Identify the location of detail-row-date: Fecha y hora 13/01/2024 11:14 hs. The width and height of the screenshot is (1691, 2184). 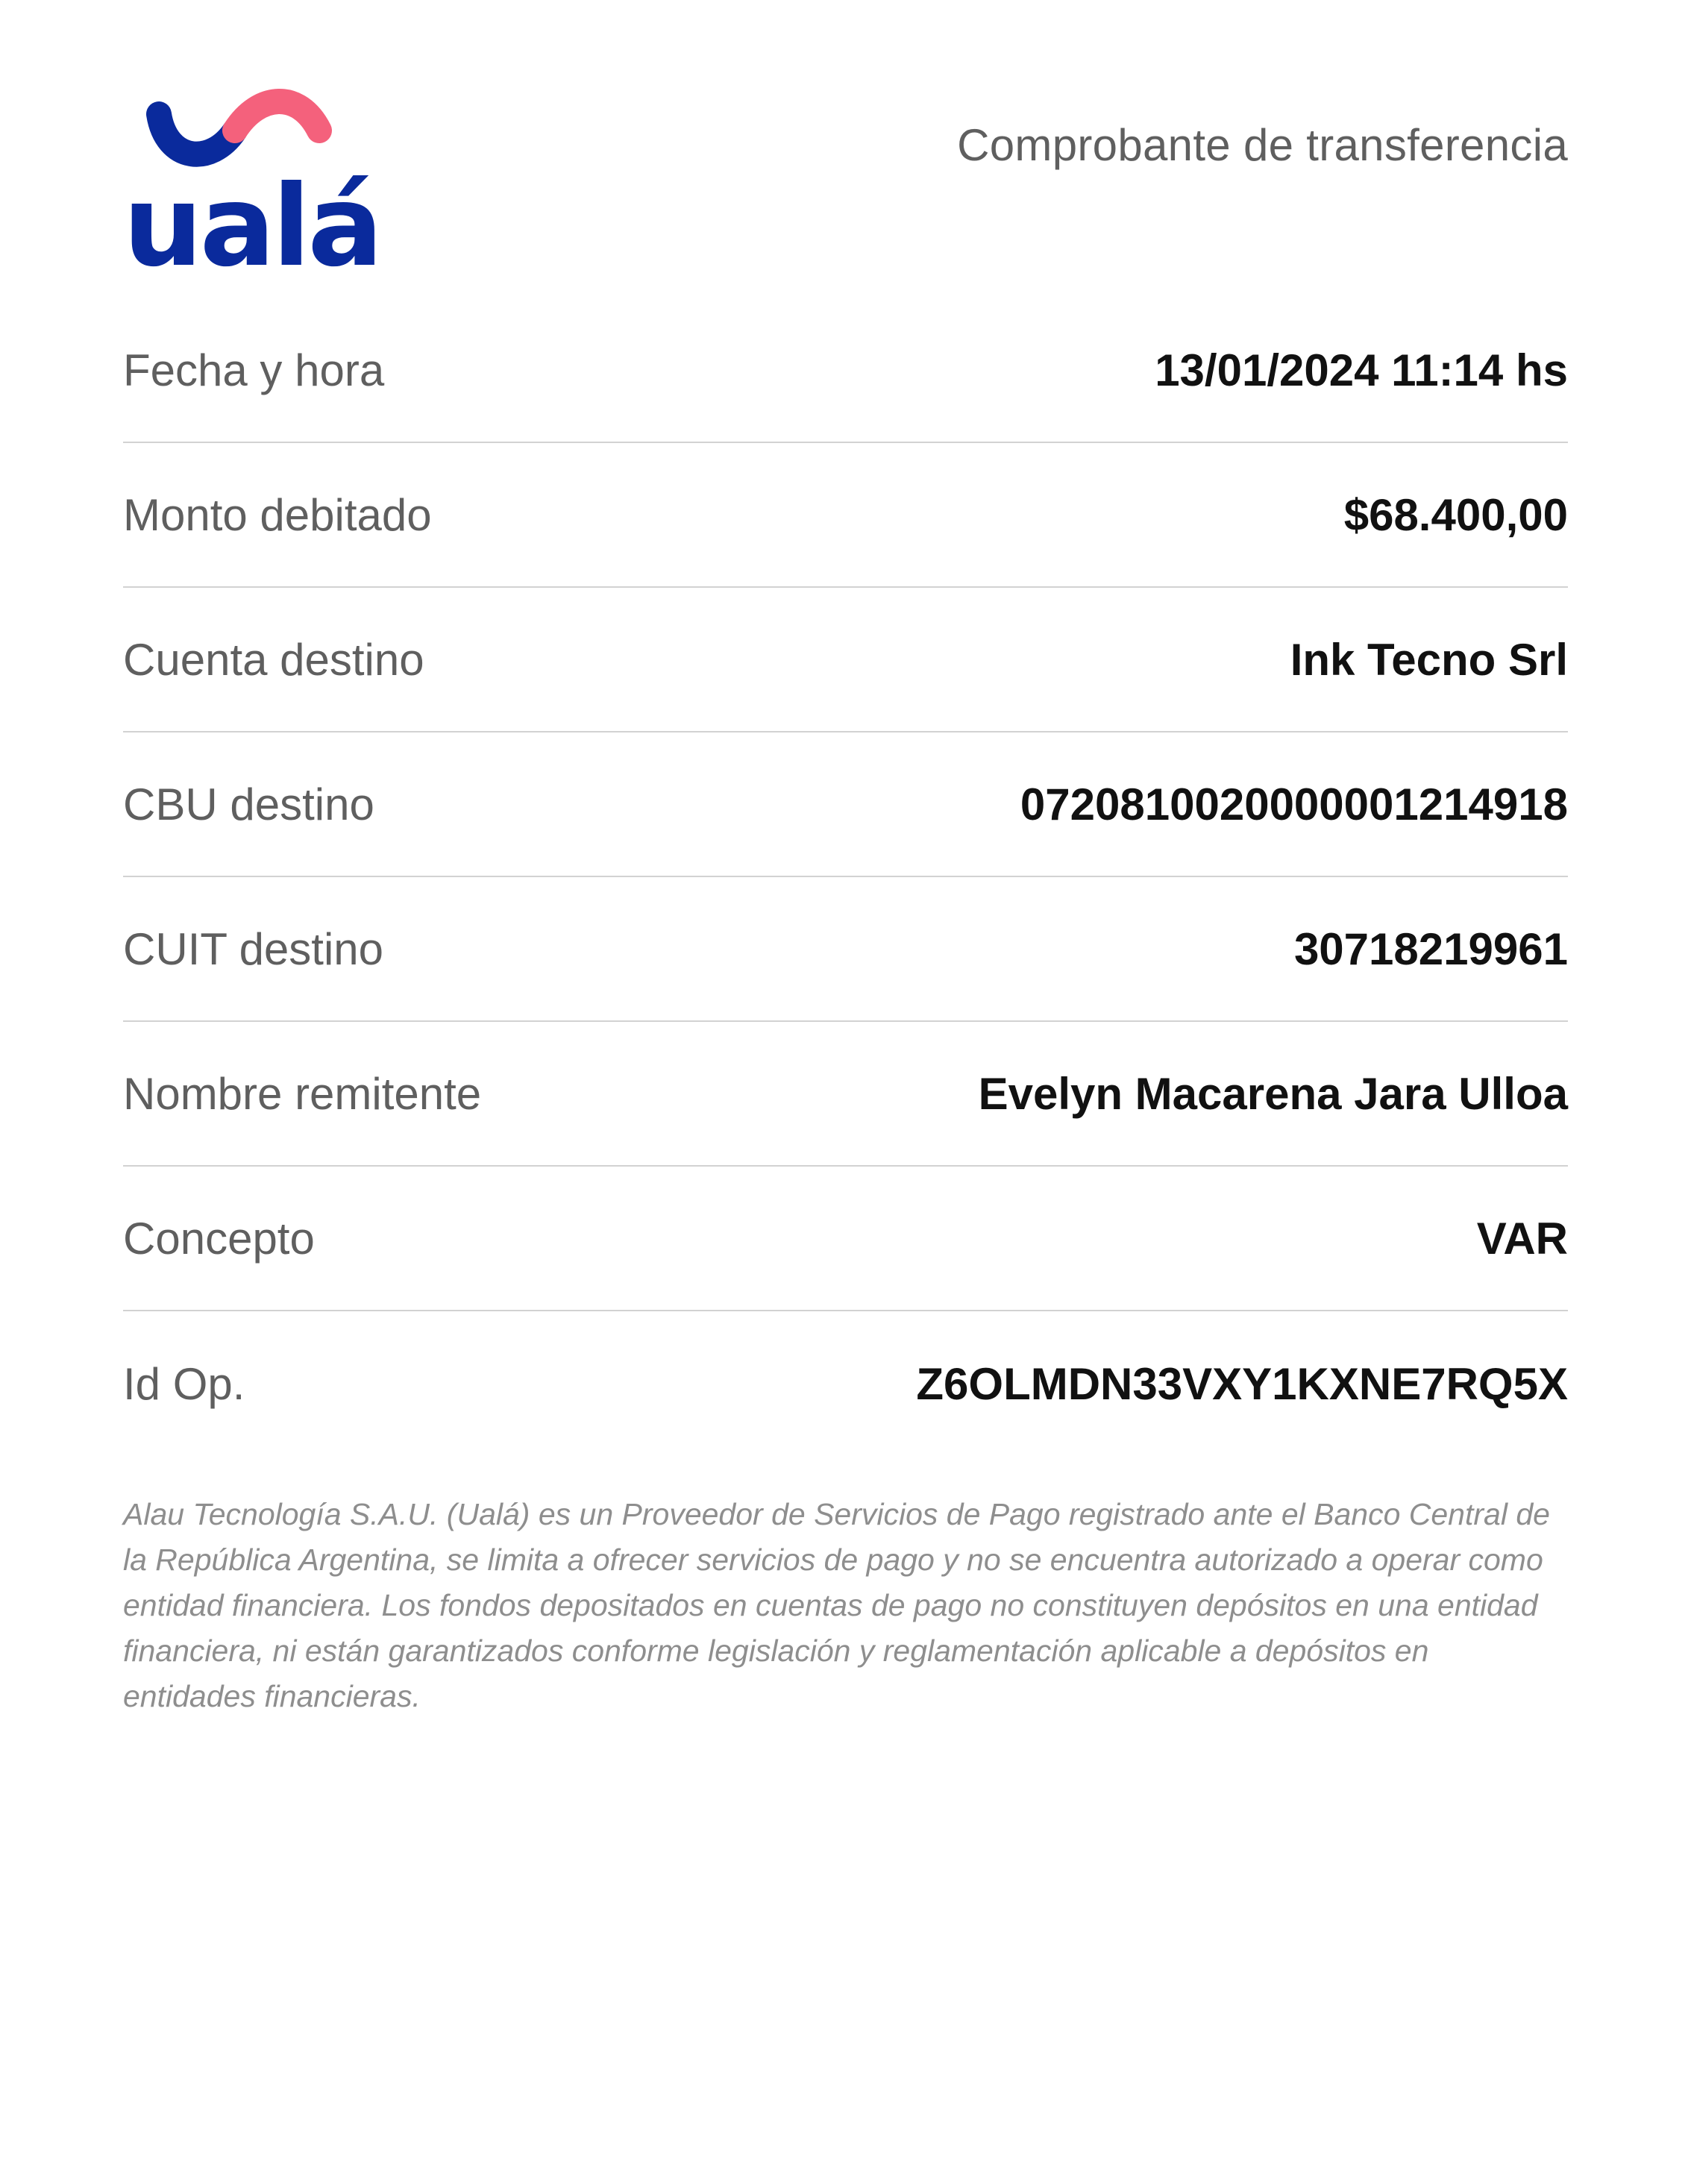
(845, 370).